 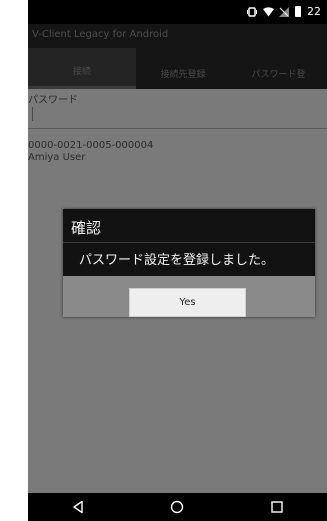 I want to click on tab-connect-label: 接続, so click(x=81, y=72).